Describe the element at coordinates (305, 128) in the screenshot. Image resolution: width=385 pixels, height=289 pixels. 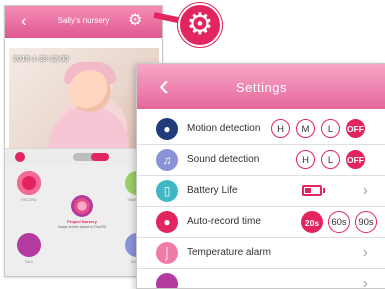
I see `motion-option-m: M` at that location.